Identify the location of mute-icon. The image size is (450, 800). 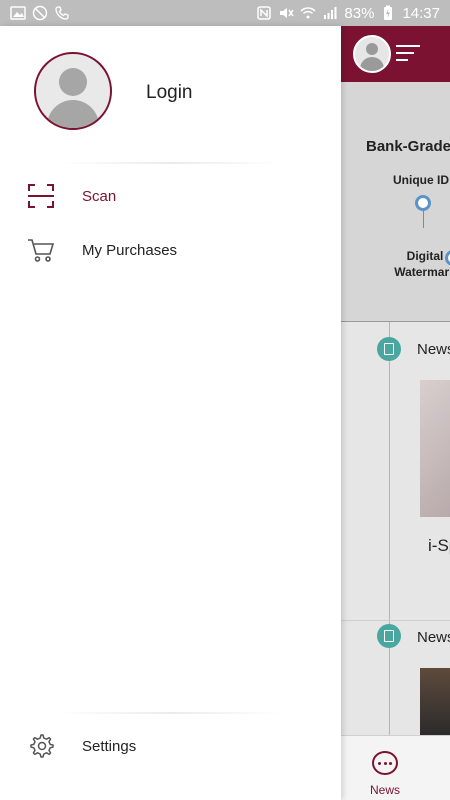
(287, 13).